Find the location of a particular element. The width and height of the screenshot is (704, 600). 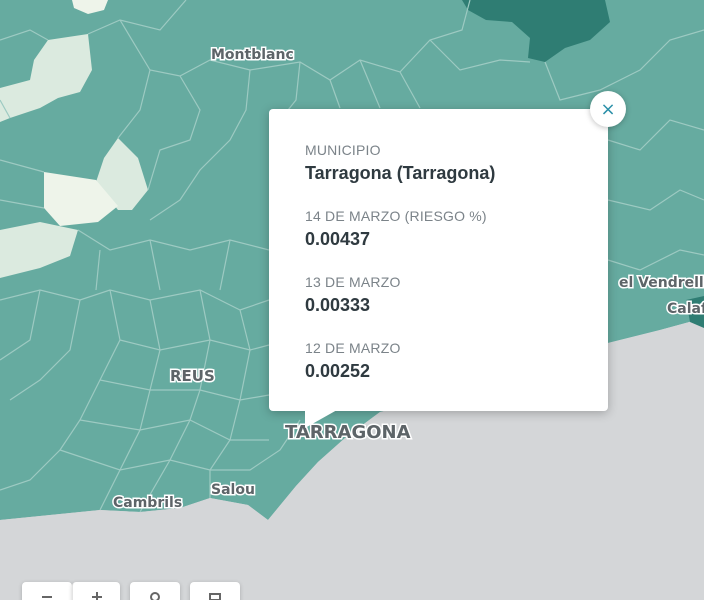

layers-button is located at coordinates (215, 591).